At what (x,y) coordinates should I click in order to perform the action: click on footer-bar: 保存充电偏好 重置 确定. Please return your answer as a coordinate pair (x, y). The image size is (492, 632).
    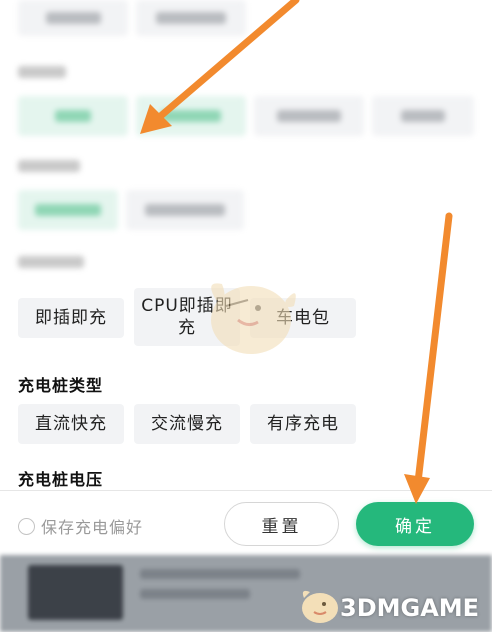
    Looking at the image, I should click on (246, 522).